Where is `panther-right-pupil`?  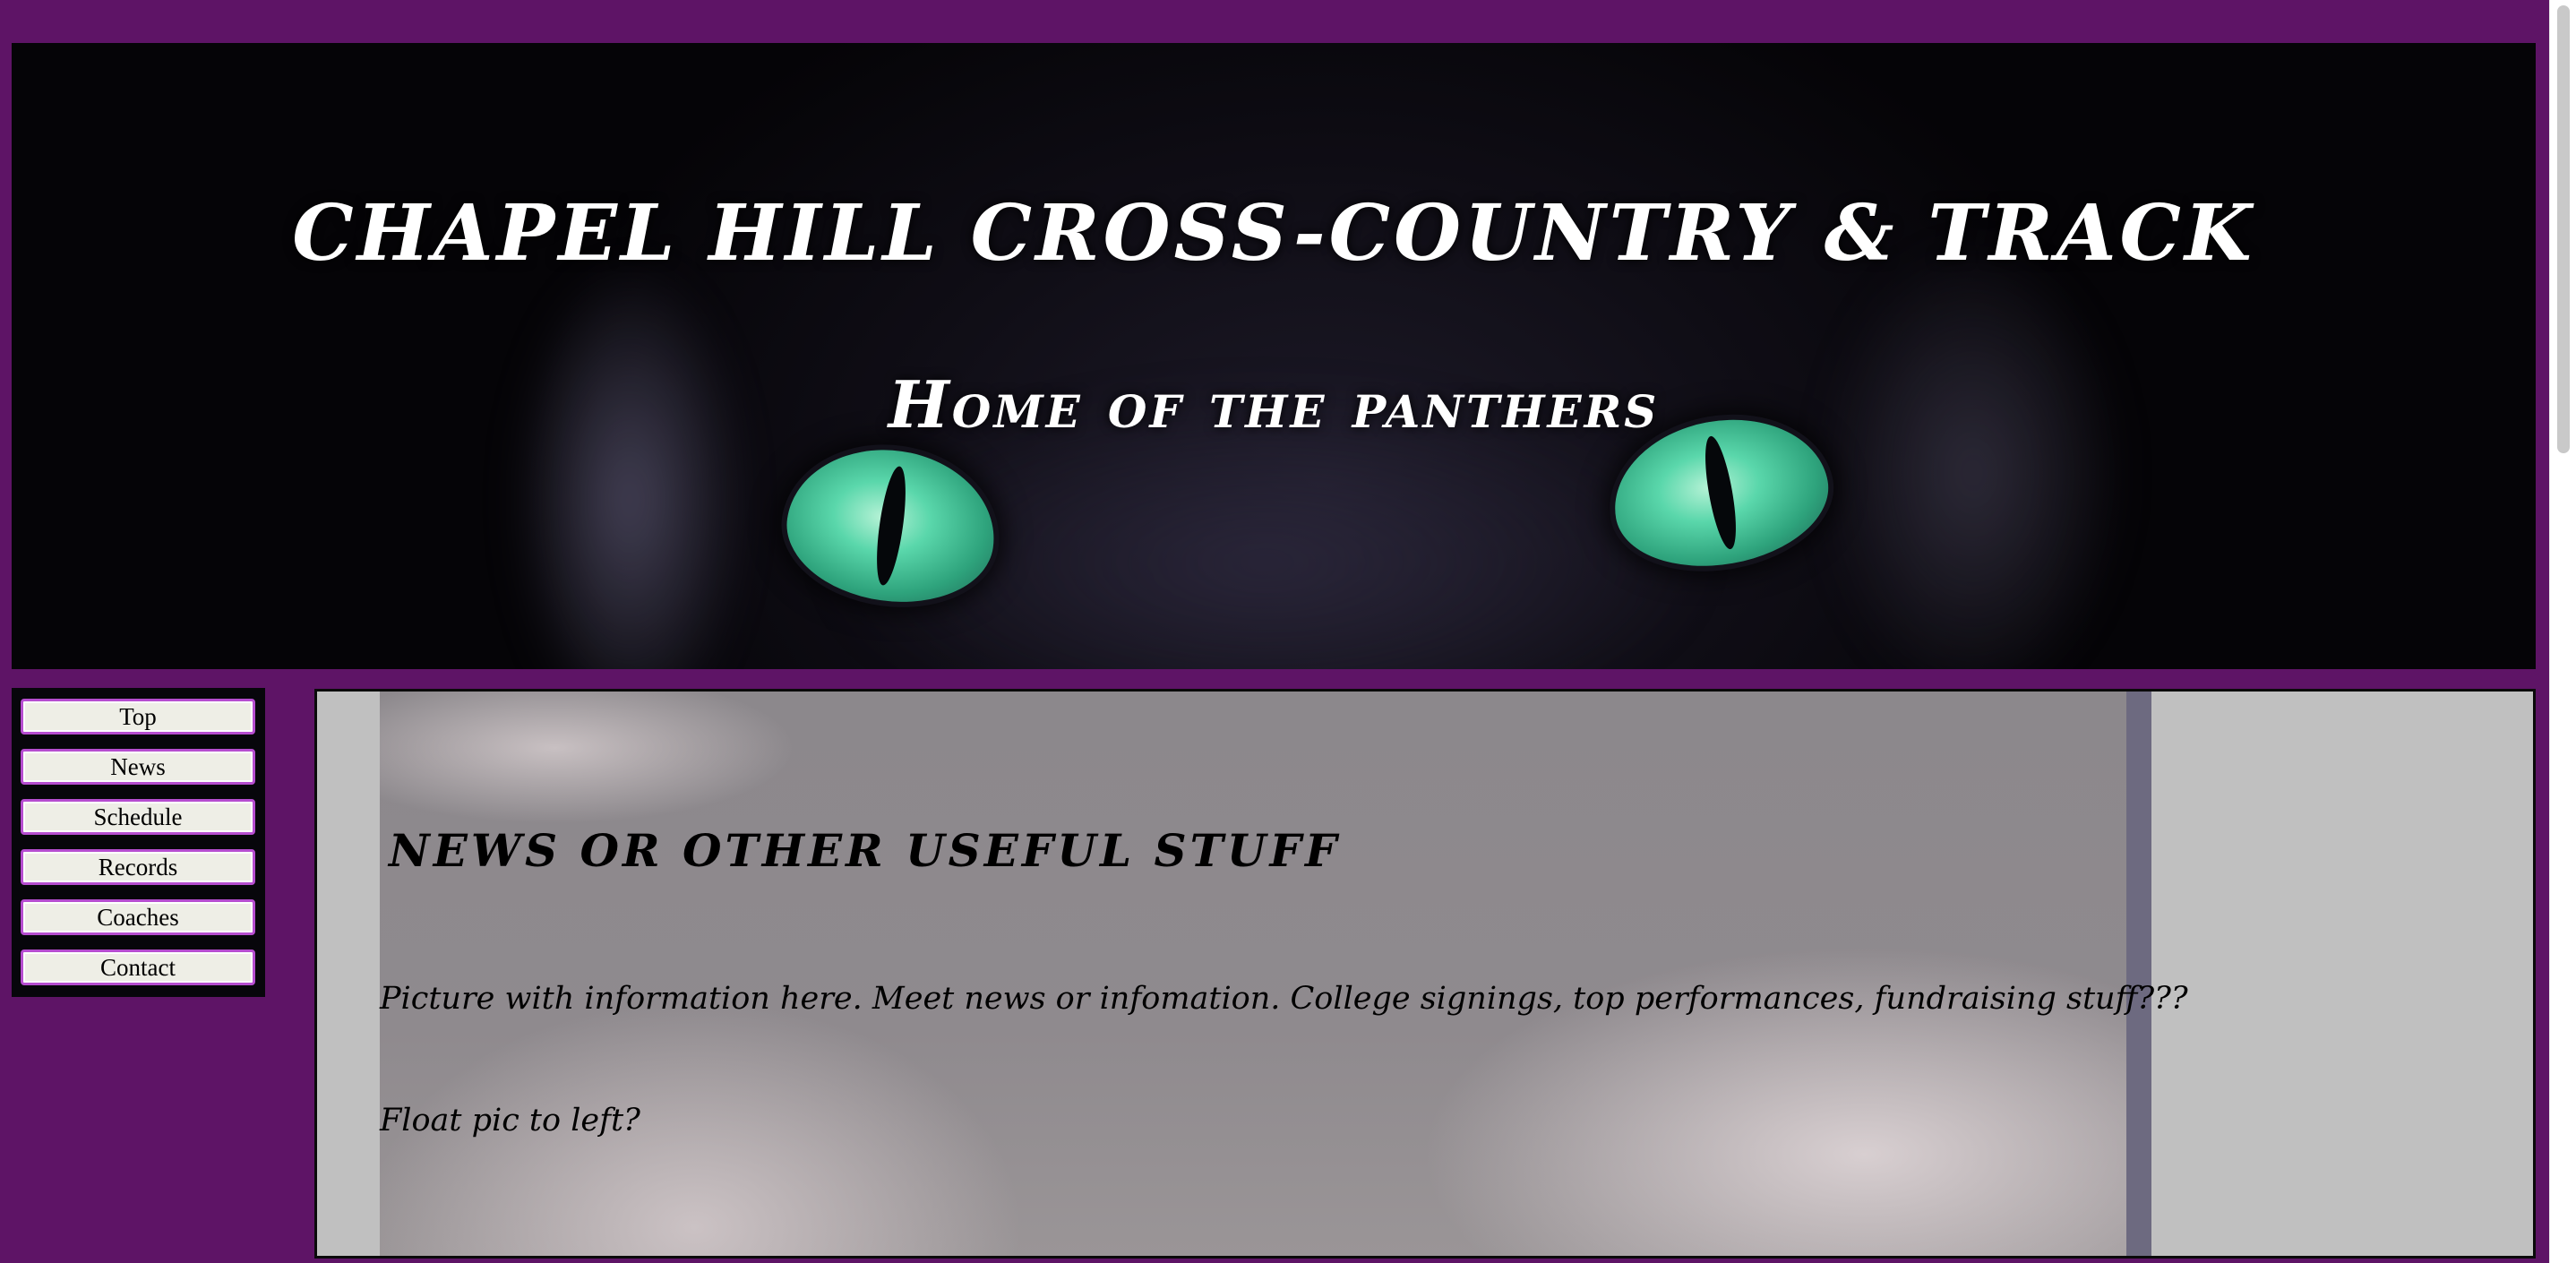
panther-right-pupil is located at coordinates (1720, 493).